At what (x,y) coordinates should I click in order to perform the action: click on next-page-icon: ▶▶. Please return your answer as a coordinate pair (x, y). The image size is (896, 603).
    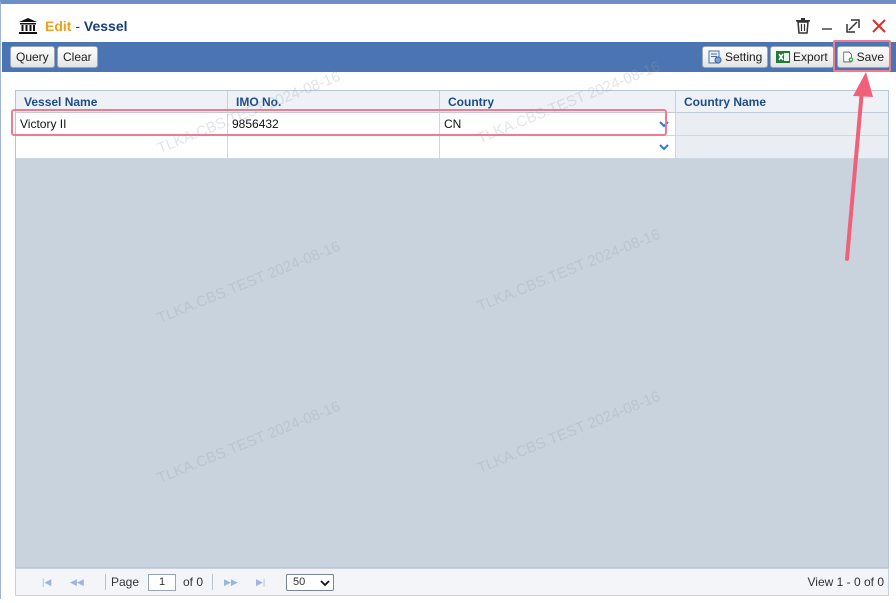
    Looking at the image, I should click on (231, 582).